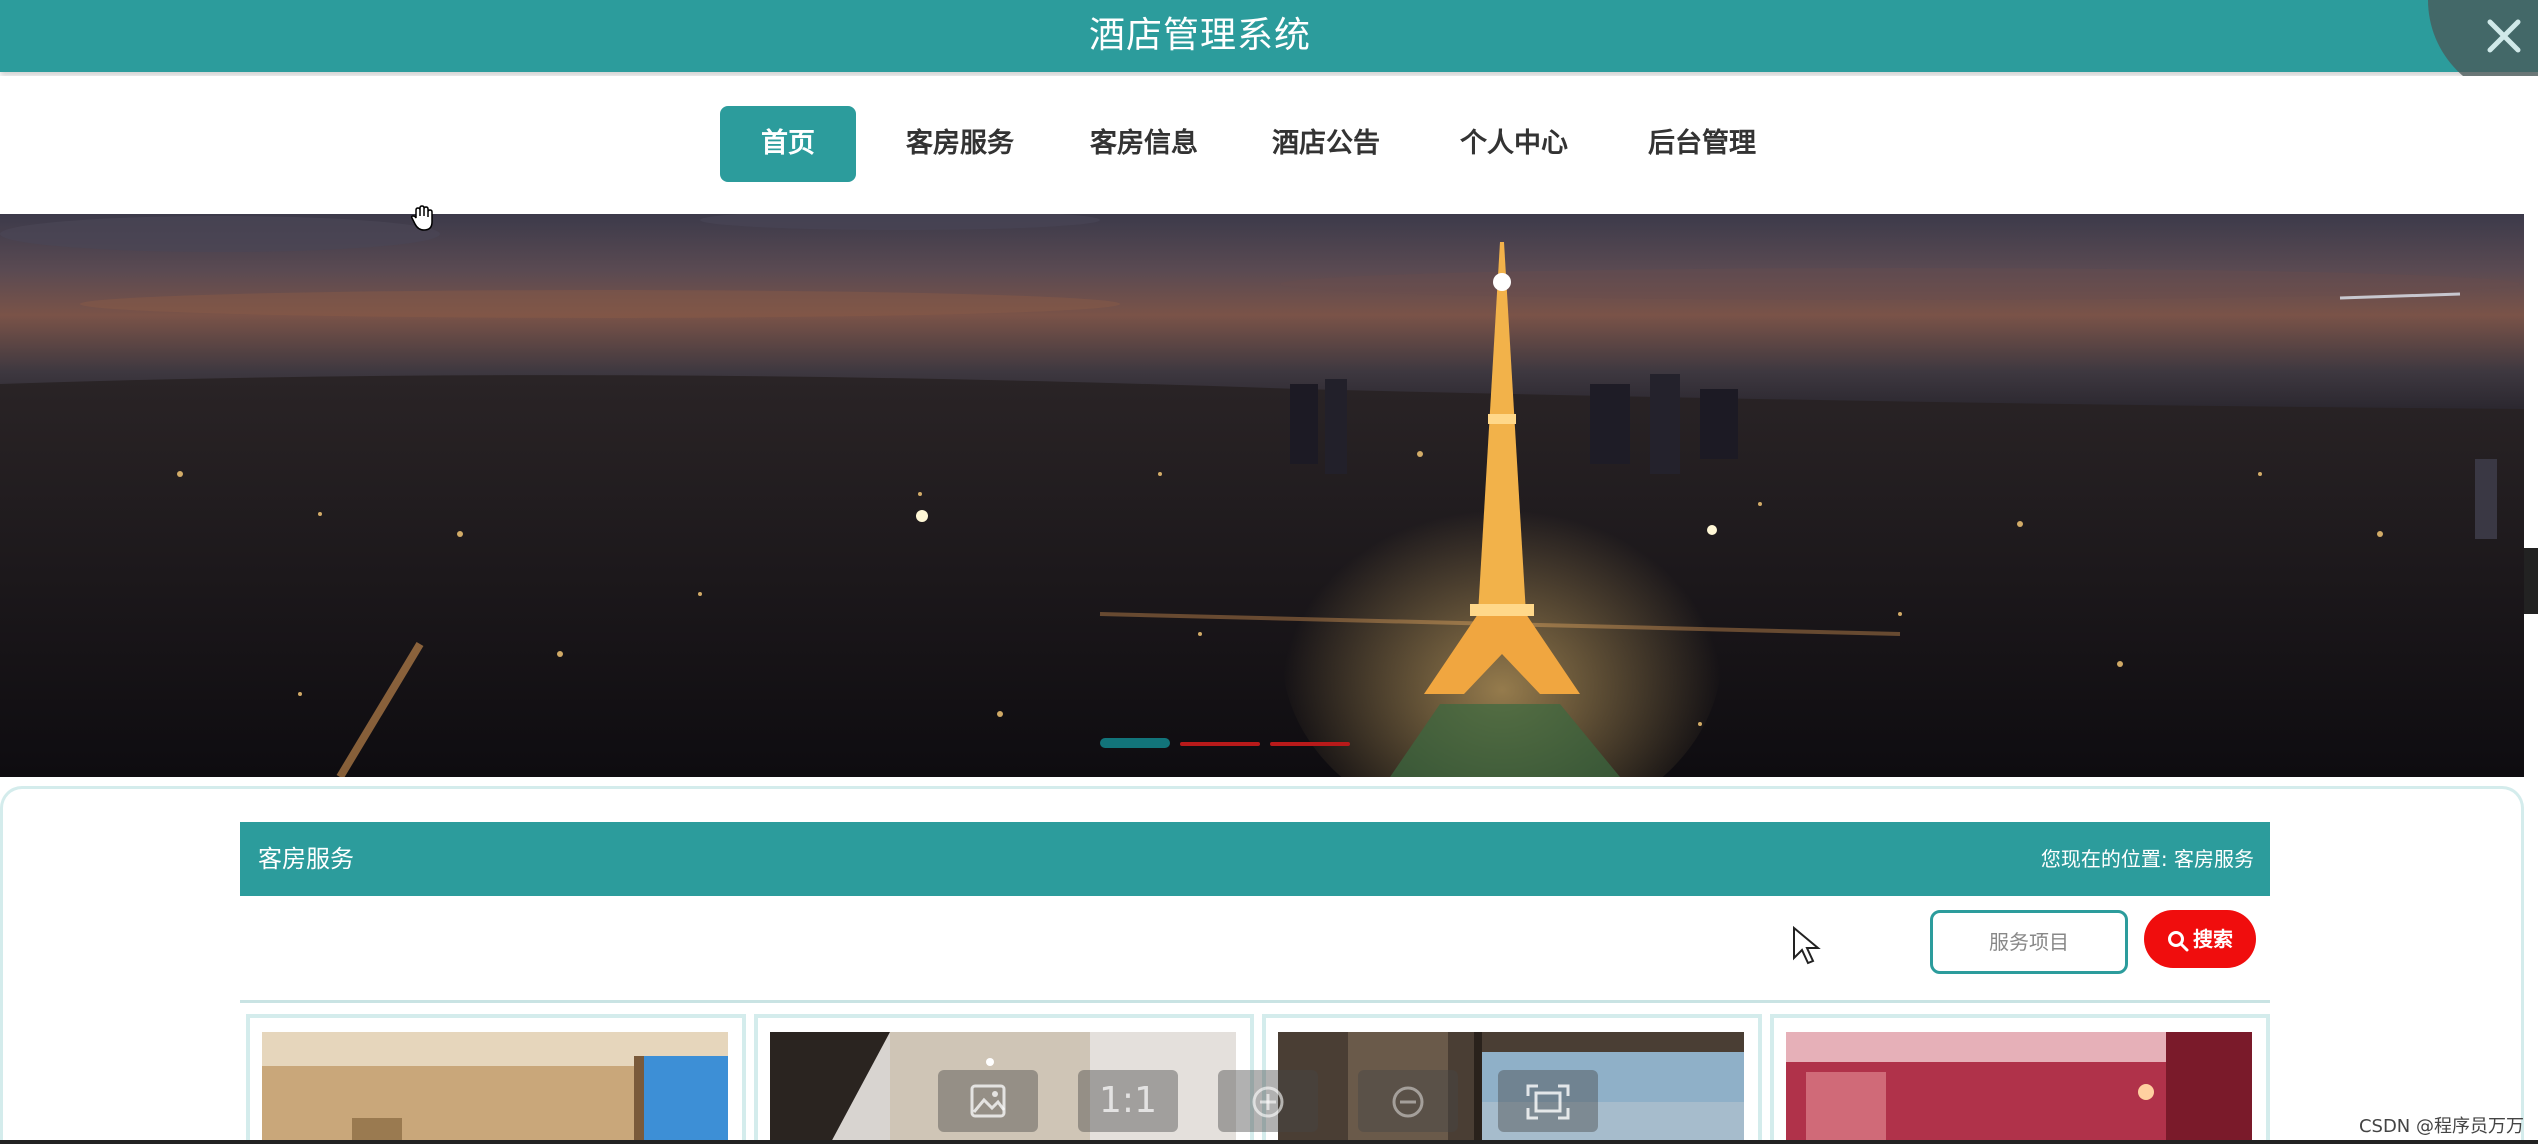 The width and height of the screenshot is (2538, 1144). Describe the element at coordinates (1255, 1001) in the screenshot. I see `divider` at that location.